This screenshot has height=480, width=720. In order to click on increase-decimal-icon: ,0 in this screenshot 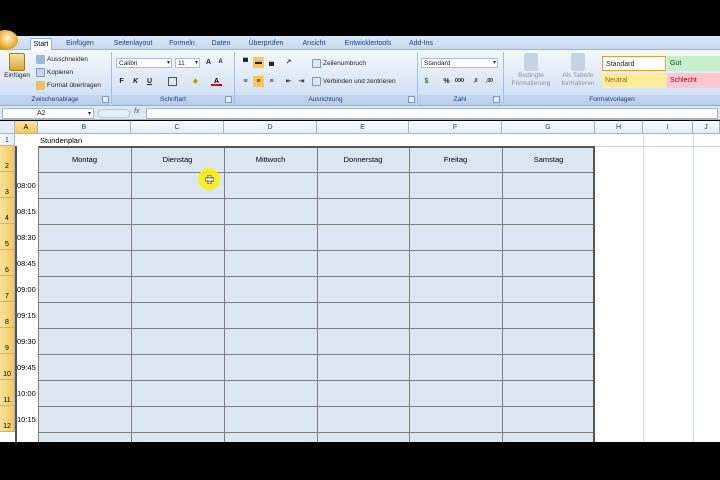, I will do `click(475, 81)`.